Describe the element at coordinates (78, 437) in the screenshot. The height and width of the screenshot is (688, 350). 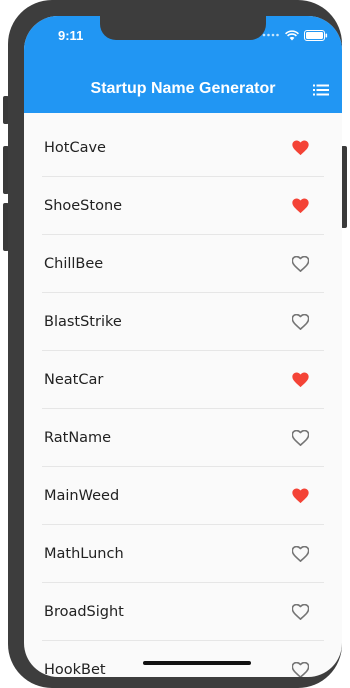
I see `startup-name-label: RatName` at that location.